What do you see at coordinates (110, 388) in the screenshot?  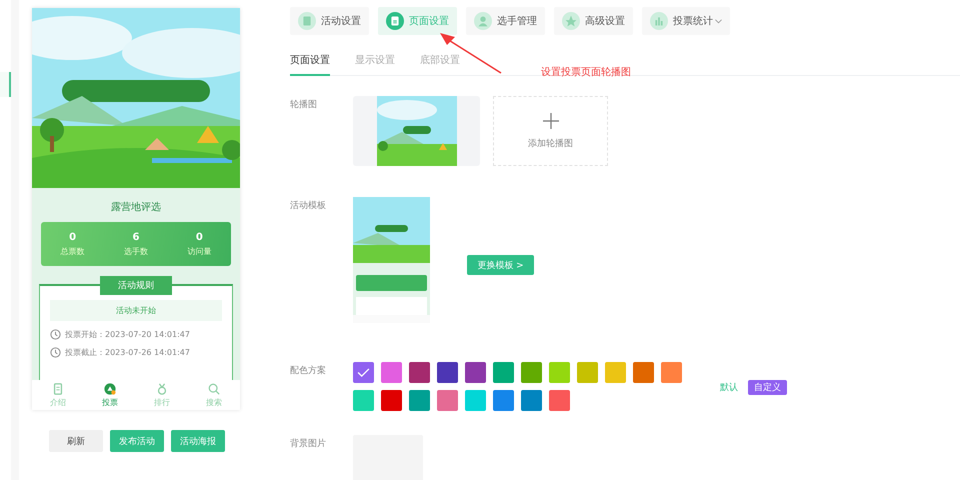 I see `tent-badge-icon` at bounding box center [110, 388].